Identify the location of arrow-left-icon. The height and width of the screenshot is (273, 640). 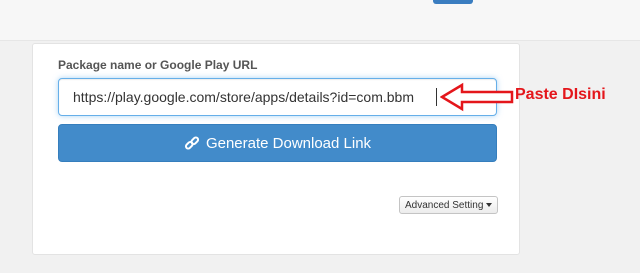
(477, 97).